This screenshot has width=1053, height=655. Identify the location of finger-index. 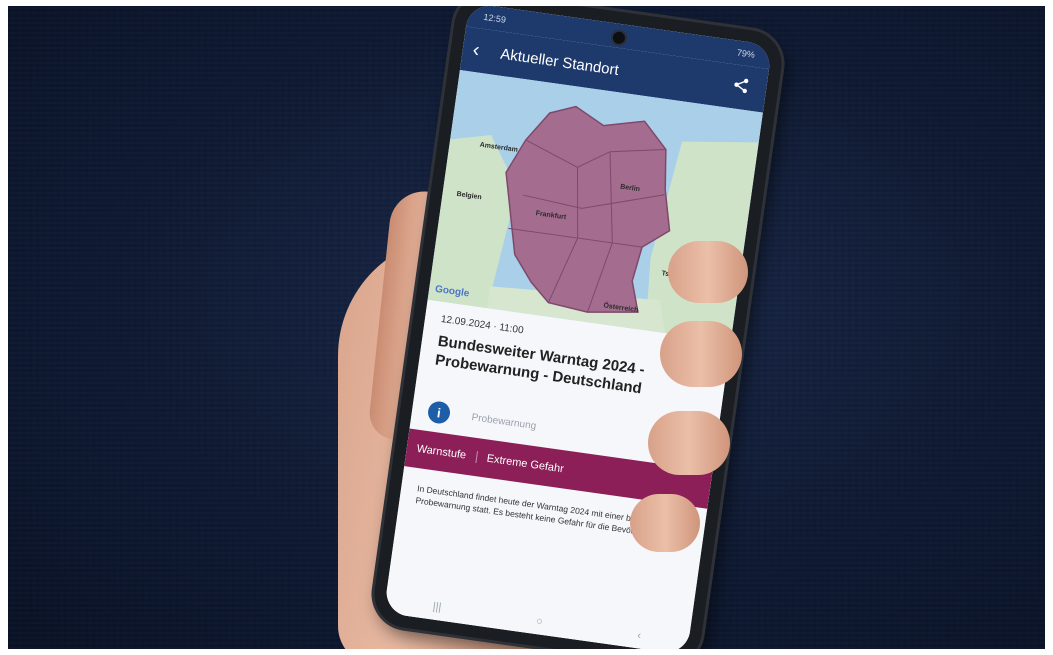
(708, 272).